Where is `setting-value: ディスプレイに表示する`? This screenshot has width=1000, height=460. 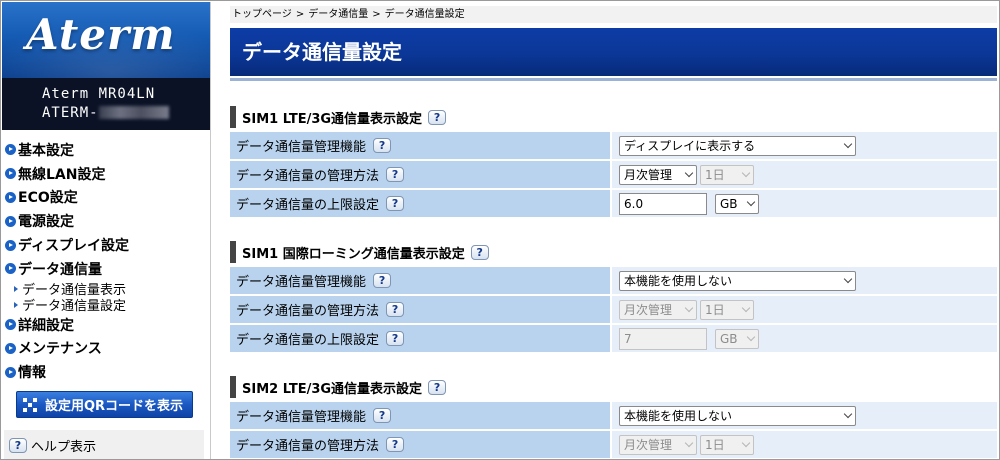
setting-value: ディスプレイに表示する is located at coordinates (804, 145).